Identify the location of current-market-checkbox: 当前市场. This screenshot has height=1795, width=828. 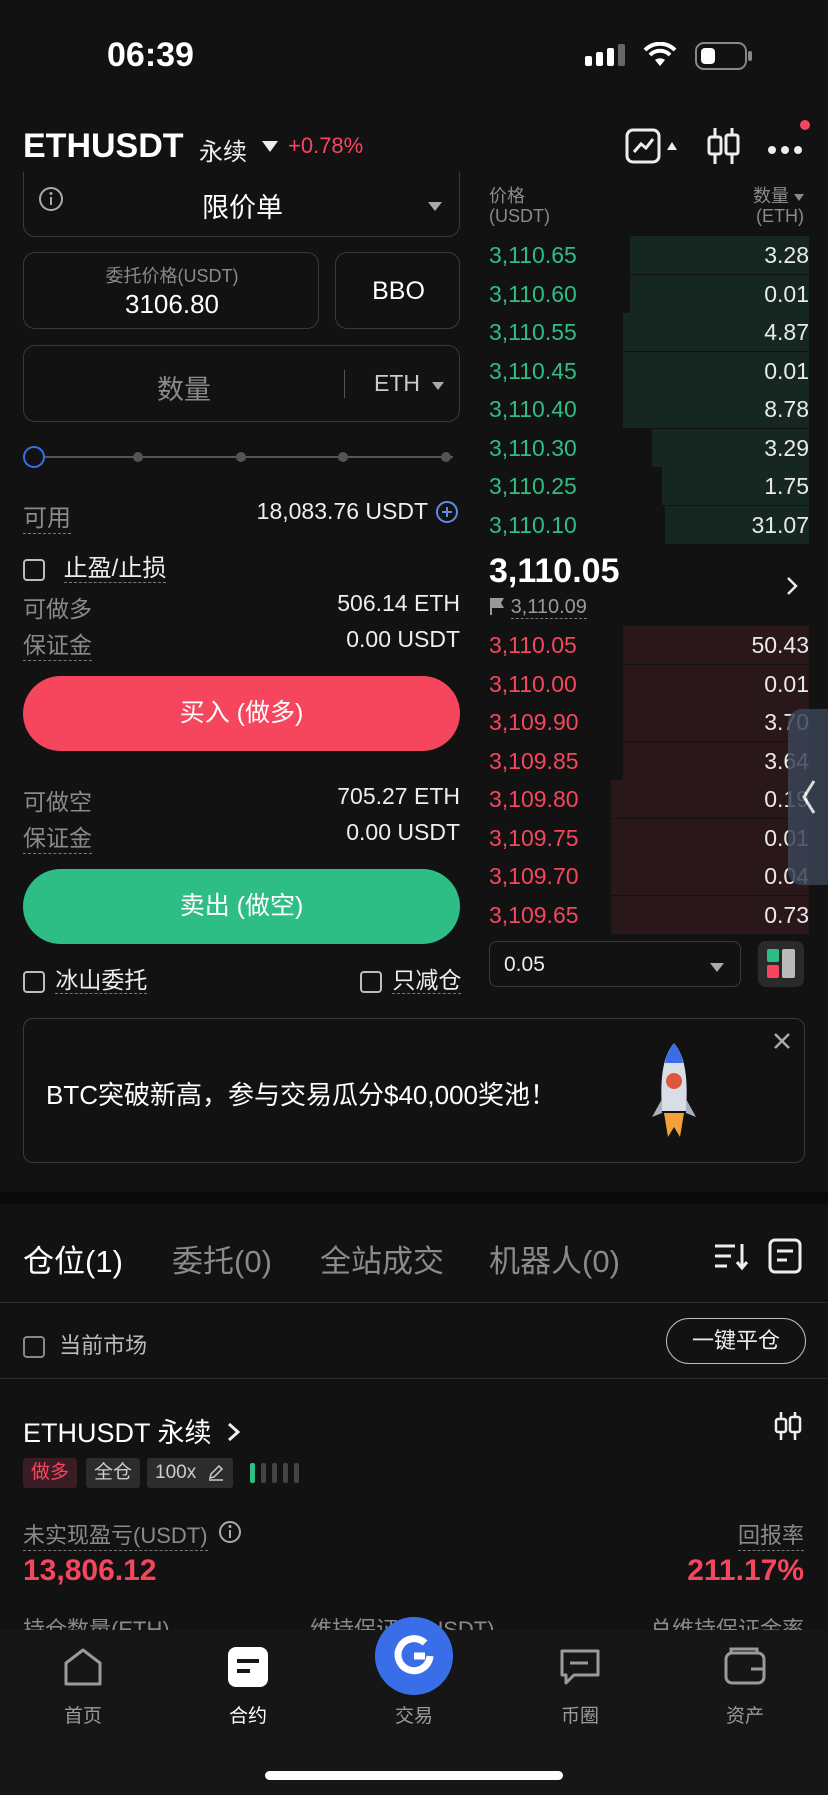
(85, 1344).